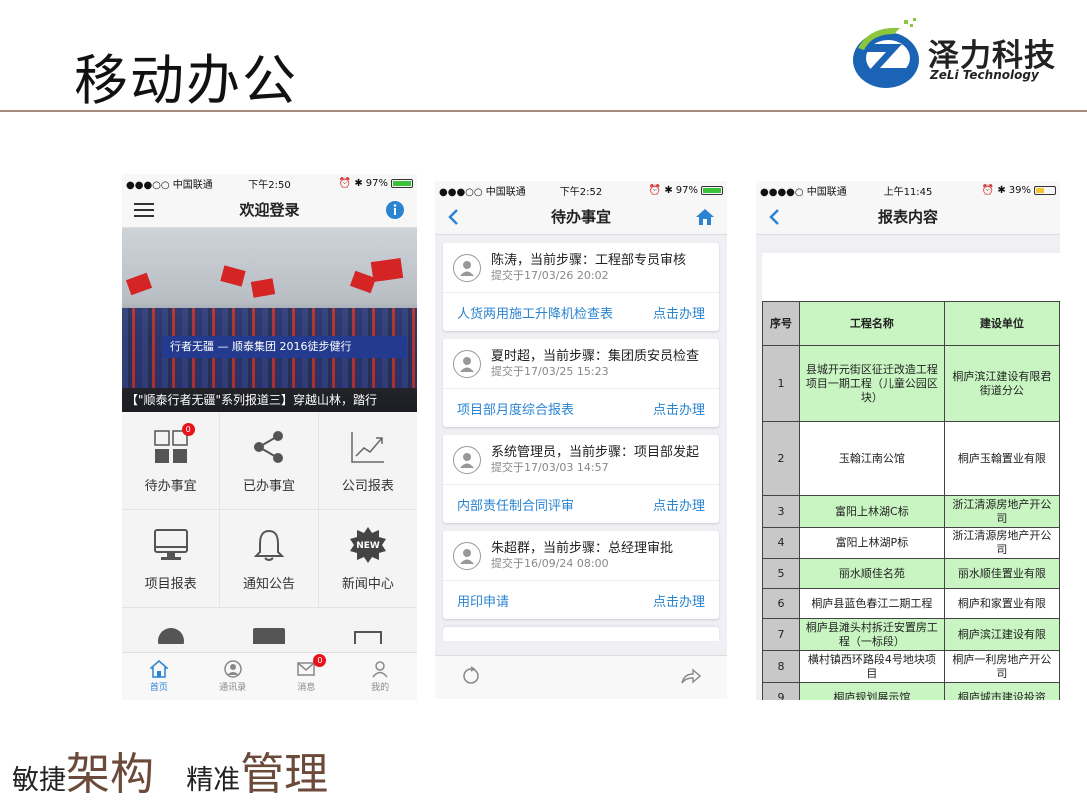  I want to click on todo-card: 朱超群，当前步骤：总经理审批 提交于16/09/24 08:00 用印申请 点击办理, so click(581, 575).